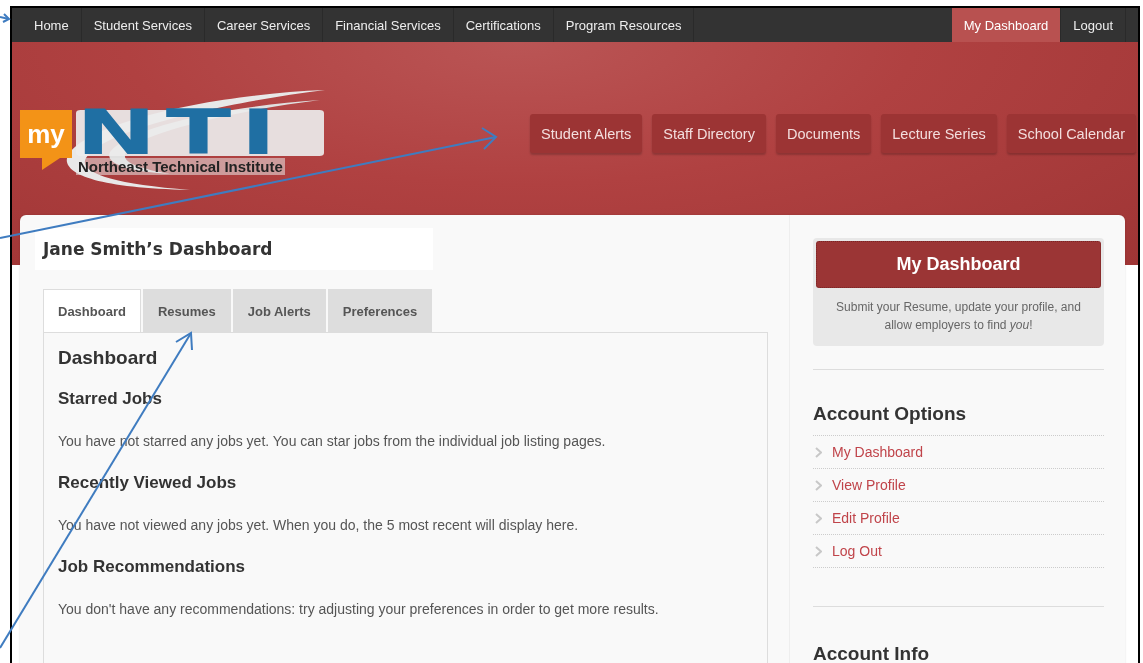 The width and height of the screenshot is (1143, 663). I want to click on annotation-arrow, so click(5, 18).